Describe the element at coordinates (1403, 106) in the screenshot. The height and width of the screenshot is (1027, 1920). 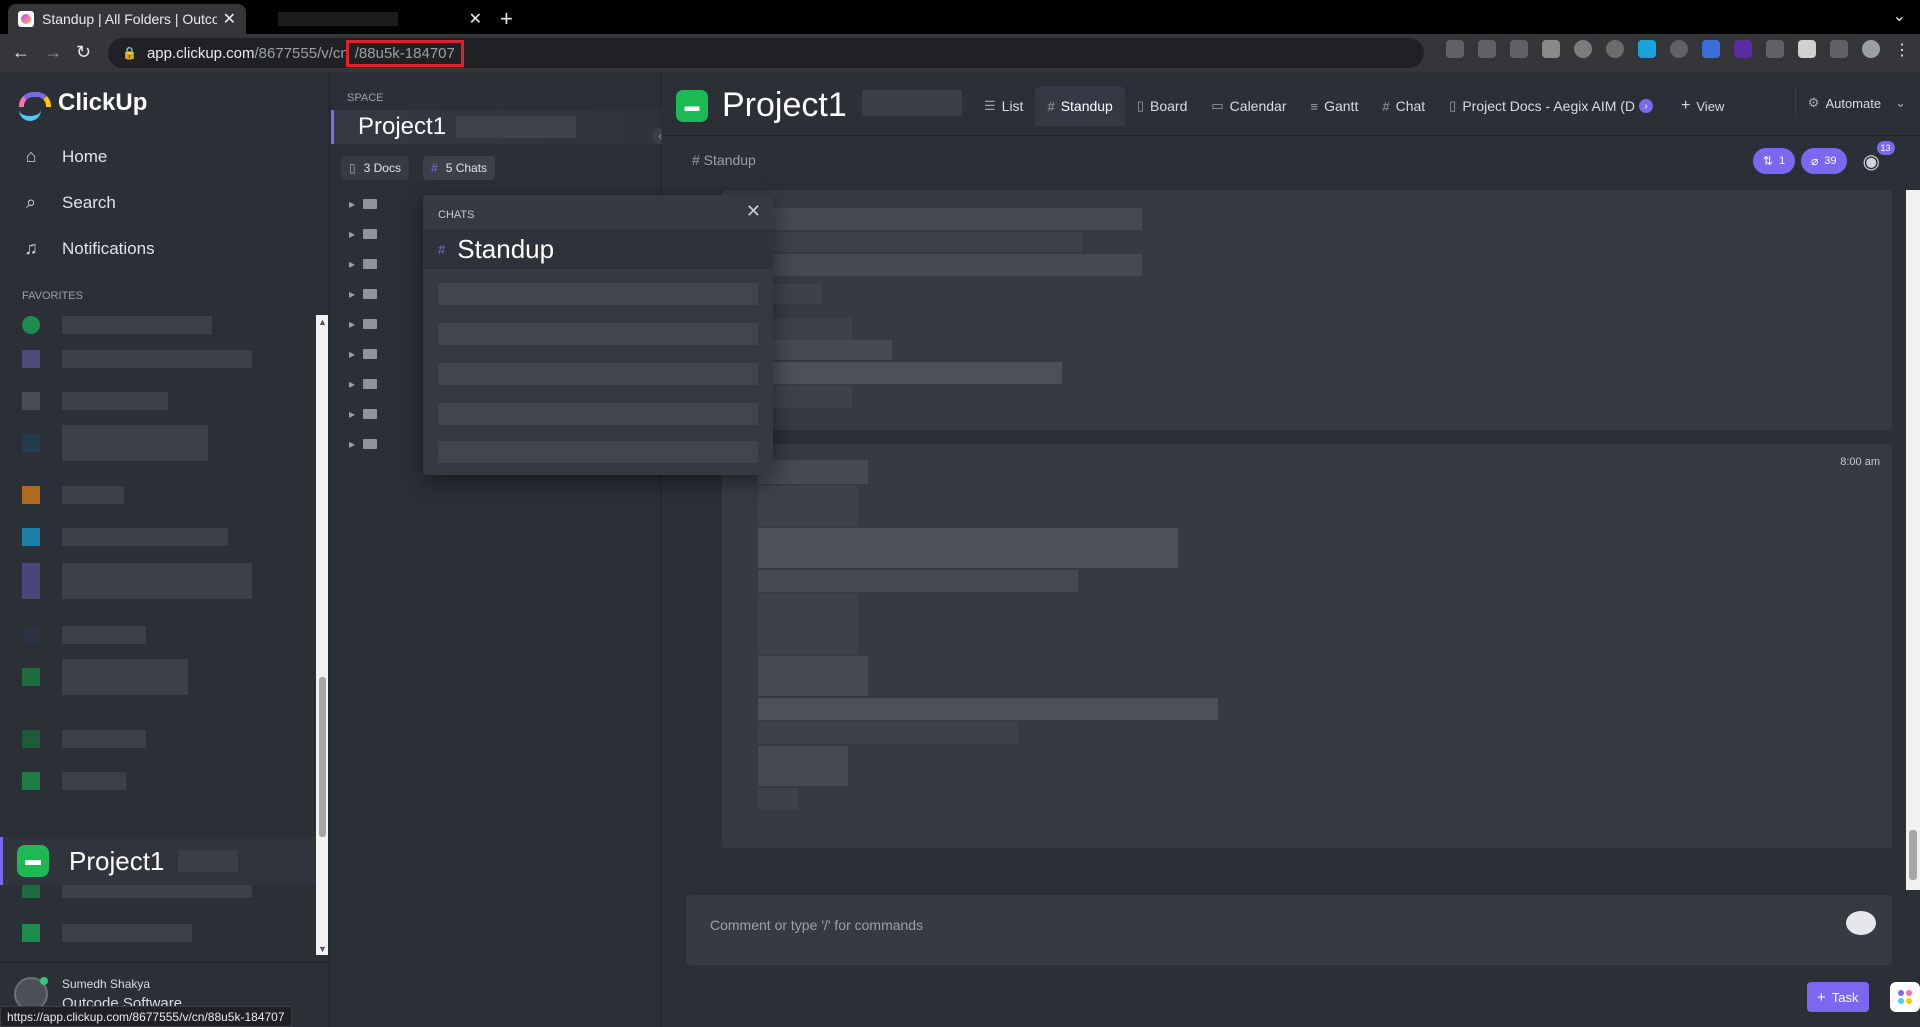
I see `tab-chat: # Chat` at that location.